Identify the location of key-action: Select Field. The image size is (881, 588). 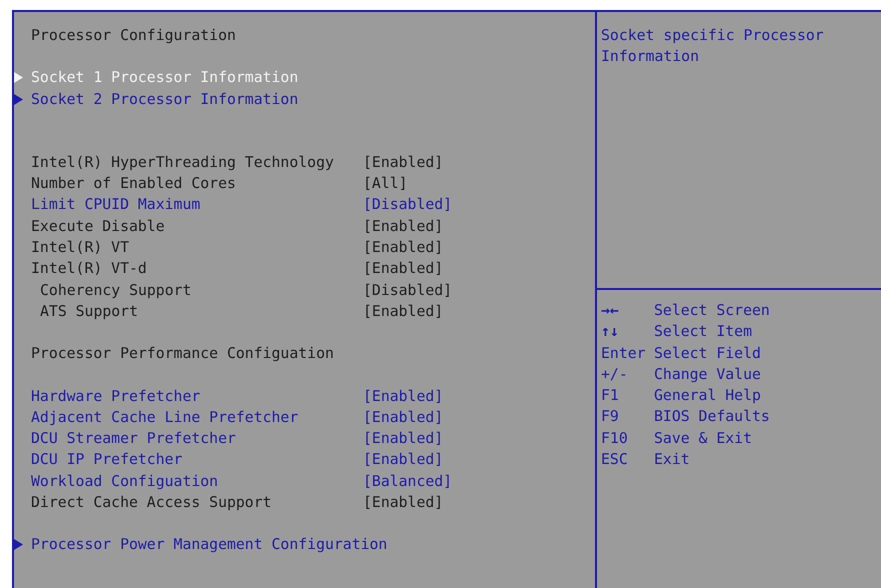
(707, 354).